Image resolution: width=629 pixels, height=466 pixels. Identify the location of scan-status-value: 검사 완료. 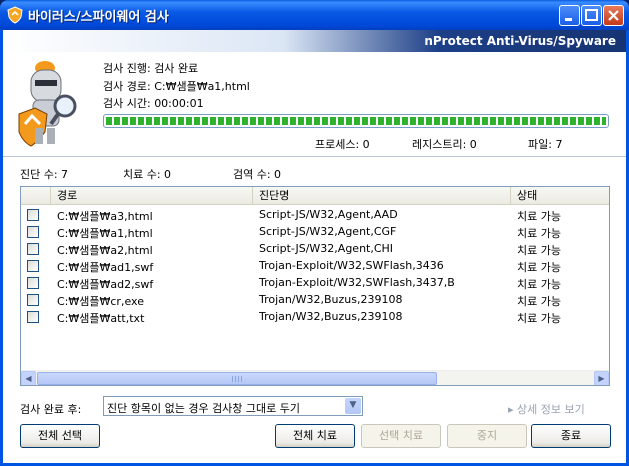
(176, 68).